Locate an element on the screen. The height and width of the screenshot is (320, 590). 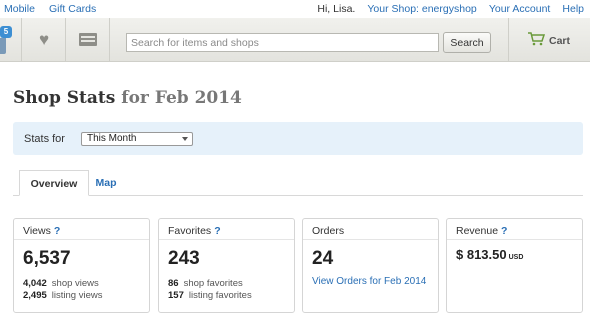
cart-button: Cart is located at coordinates (549, 40).